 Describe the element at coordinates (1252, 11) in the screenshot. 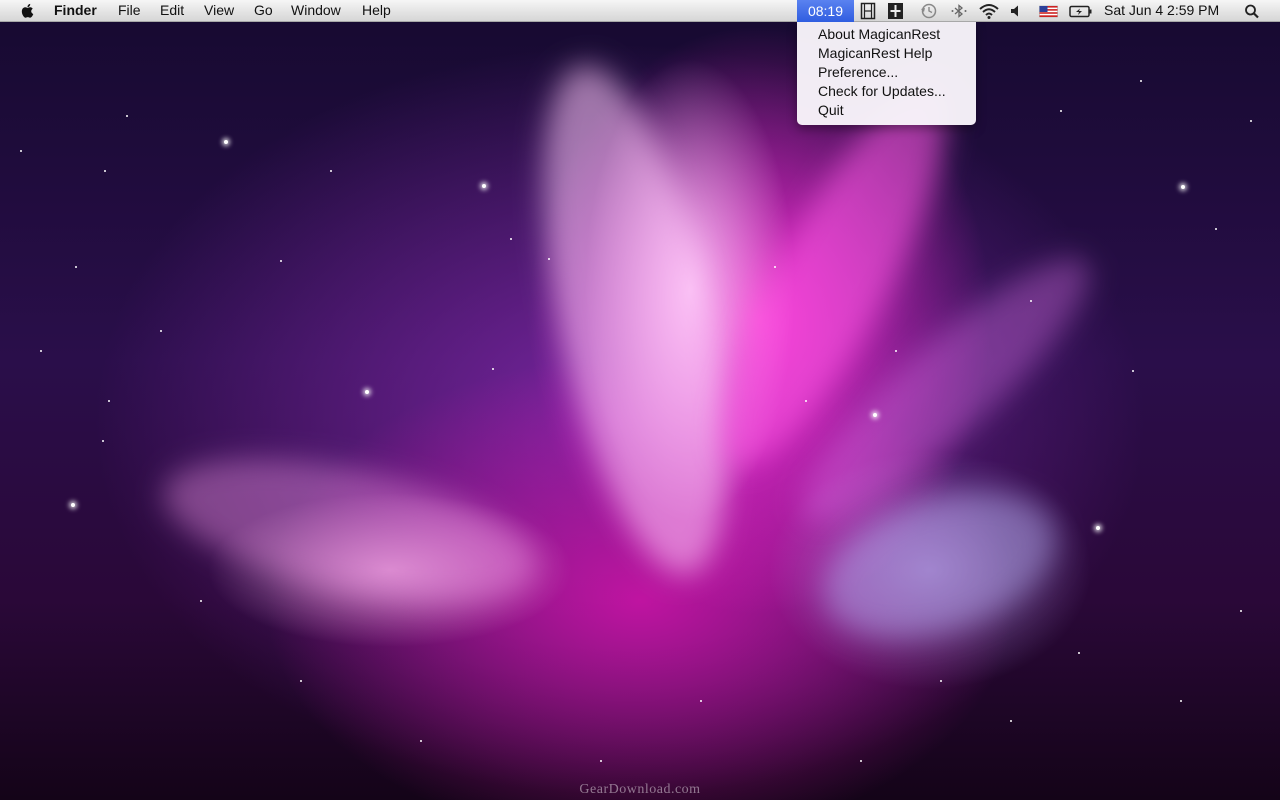

I see `spotlight-search-icon` at that location.